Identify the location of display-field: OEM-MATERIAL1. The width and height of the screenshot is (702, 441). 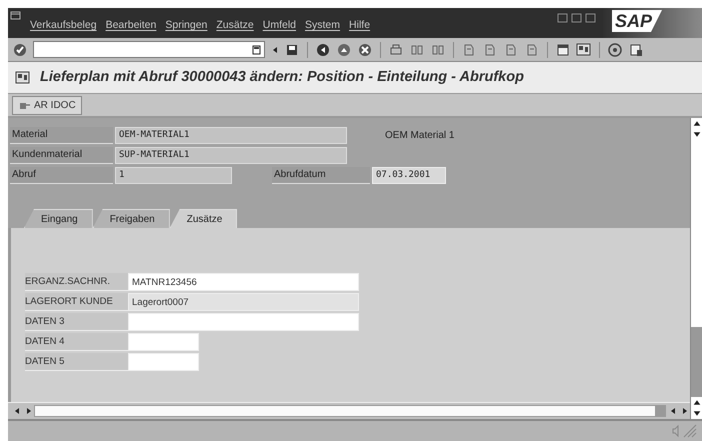
(231, 135).